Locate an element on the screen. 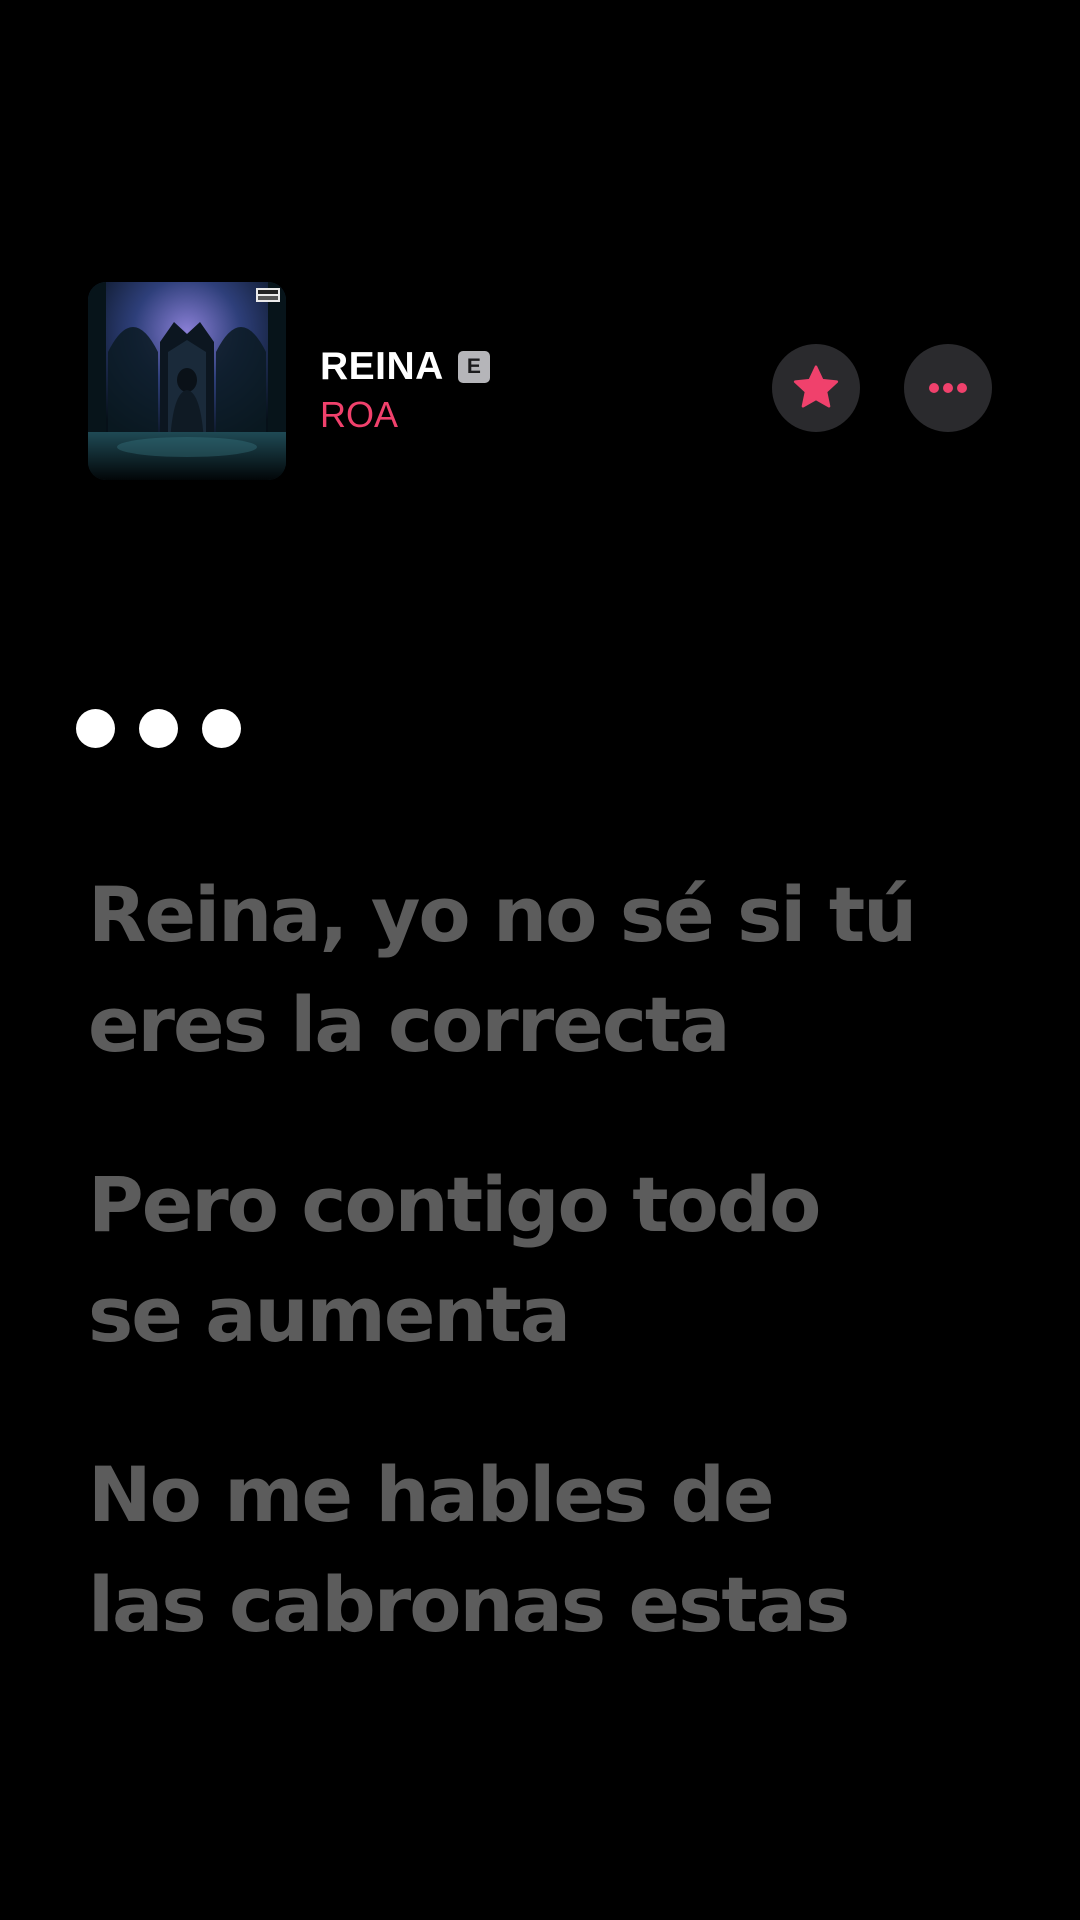  lyric-text: Pero contigo todo is located at coordinates (454, 1204).